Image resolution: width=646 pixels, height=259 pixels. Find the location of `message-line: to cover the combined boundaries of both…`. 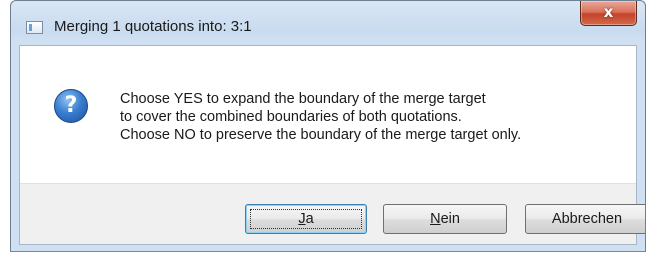

message-line: to cover the combined boundaries of both… is located at coordinates (291, 117).